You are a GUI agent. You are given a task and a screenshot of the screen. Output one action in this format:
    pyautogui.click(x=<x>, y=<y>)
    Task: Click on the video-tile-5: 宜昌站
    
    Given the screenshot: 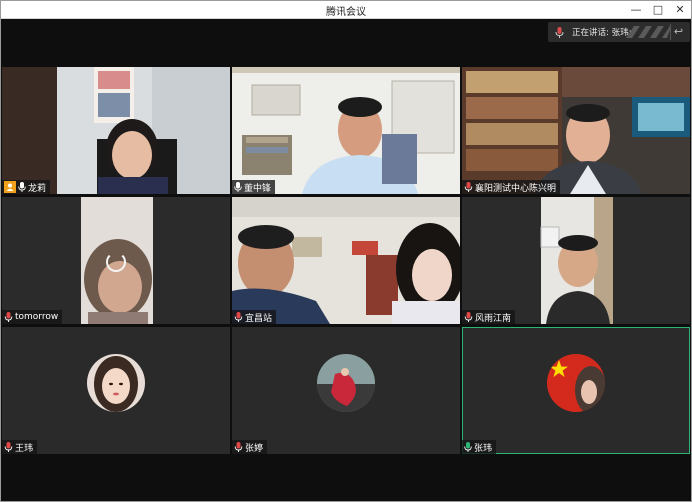 What is the action you would take?
    pyautogui.click(x=346, y=260)
    